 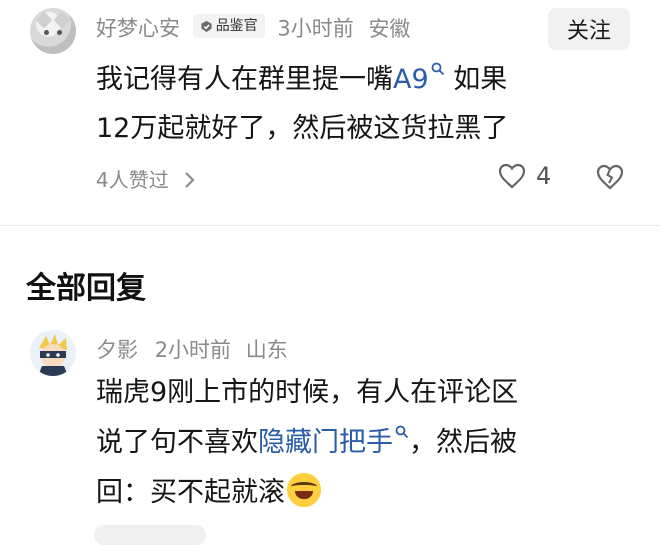 I want to click on reply-text: 说了句不喜欢, so click(x=177, y=442).